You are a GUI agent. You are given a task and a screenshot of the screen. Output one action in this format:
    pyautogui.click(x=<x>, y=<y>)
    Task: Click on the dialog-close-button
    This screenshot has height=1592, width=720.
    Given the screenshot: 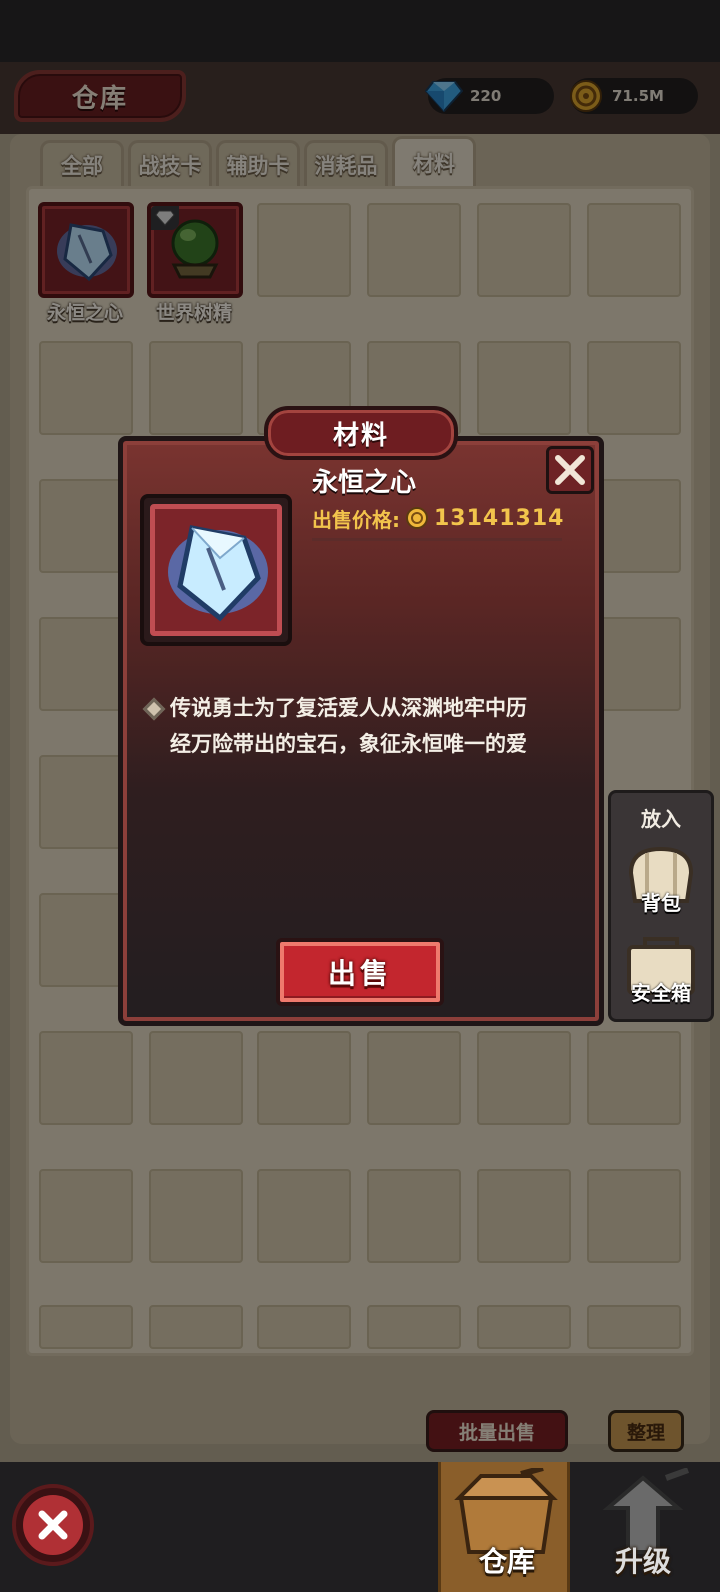 What is the action you would take?
    pyautogui.click(x=570, y=470)
    